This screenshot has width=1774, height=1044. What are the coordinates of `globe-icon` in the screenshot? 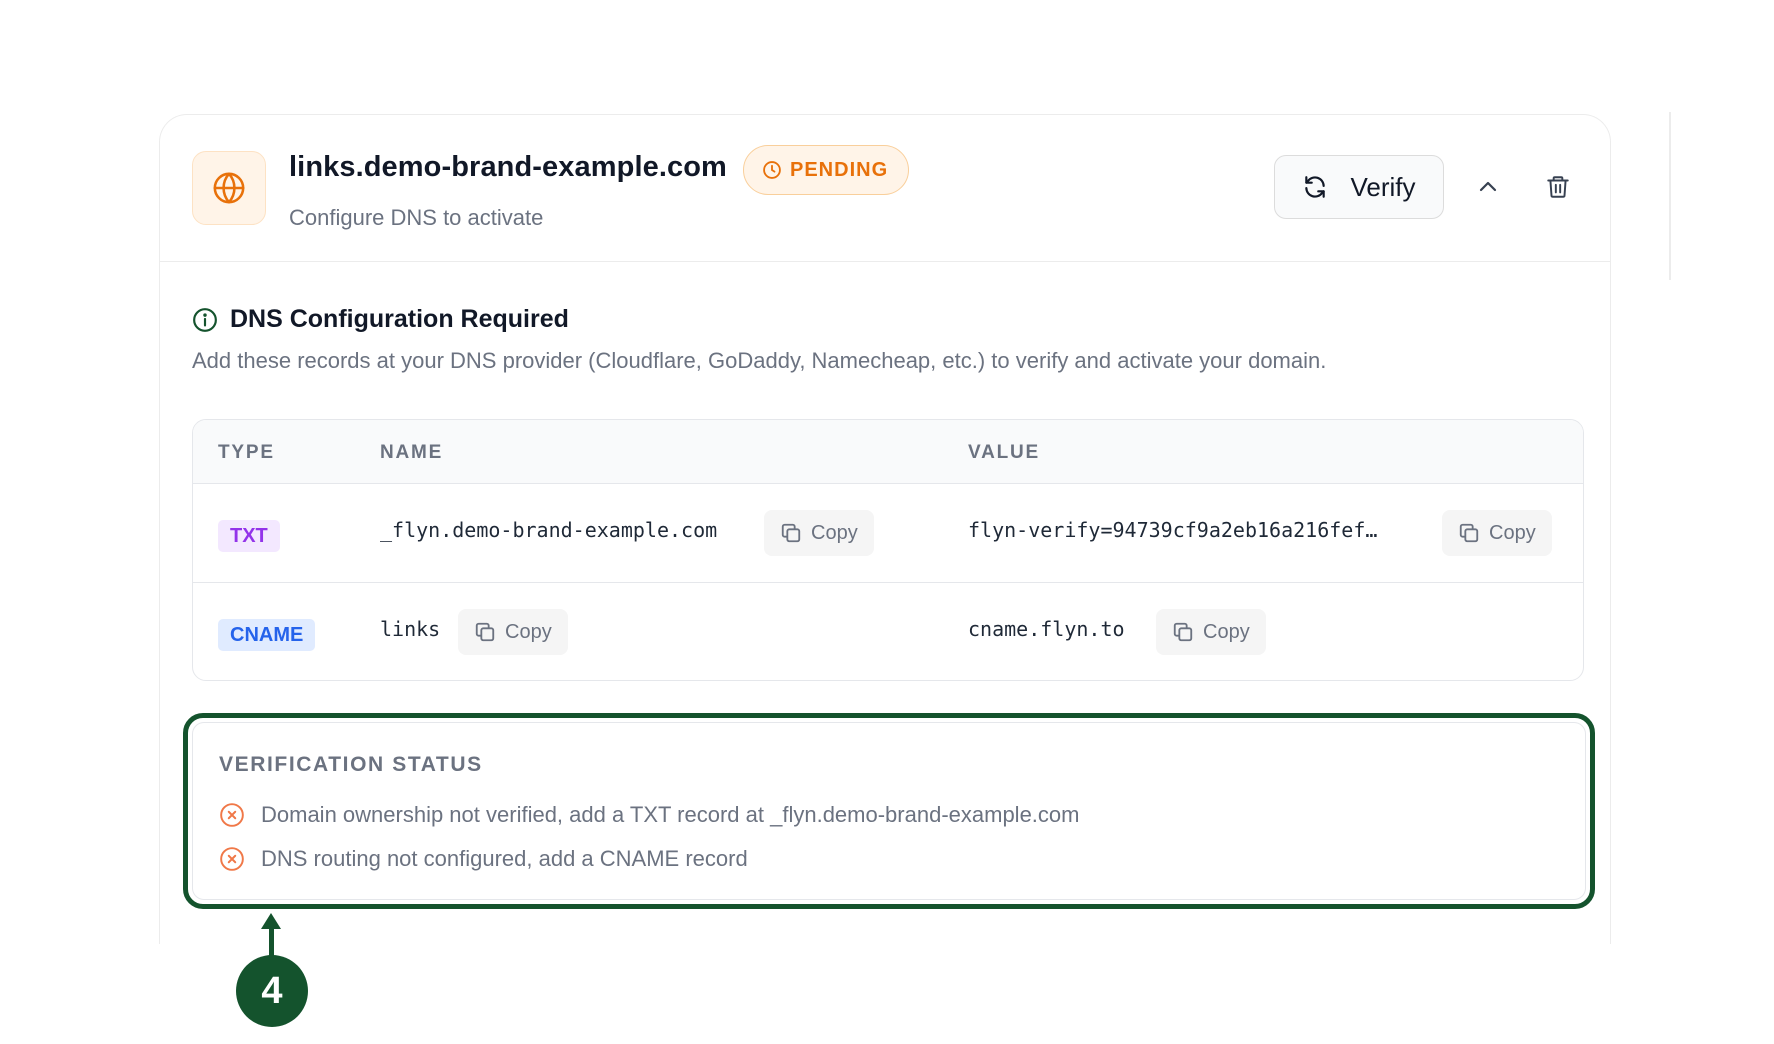 It's located at (229, 188).